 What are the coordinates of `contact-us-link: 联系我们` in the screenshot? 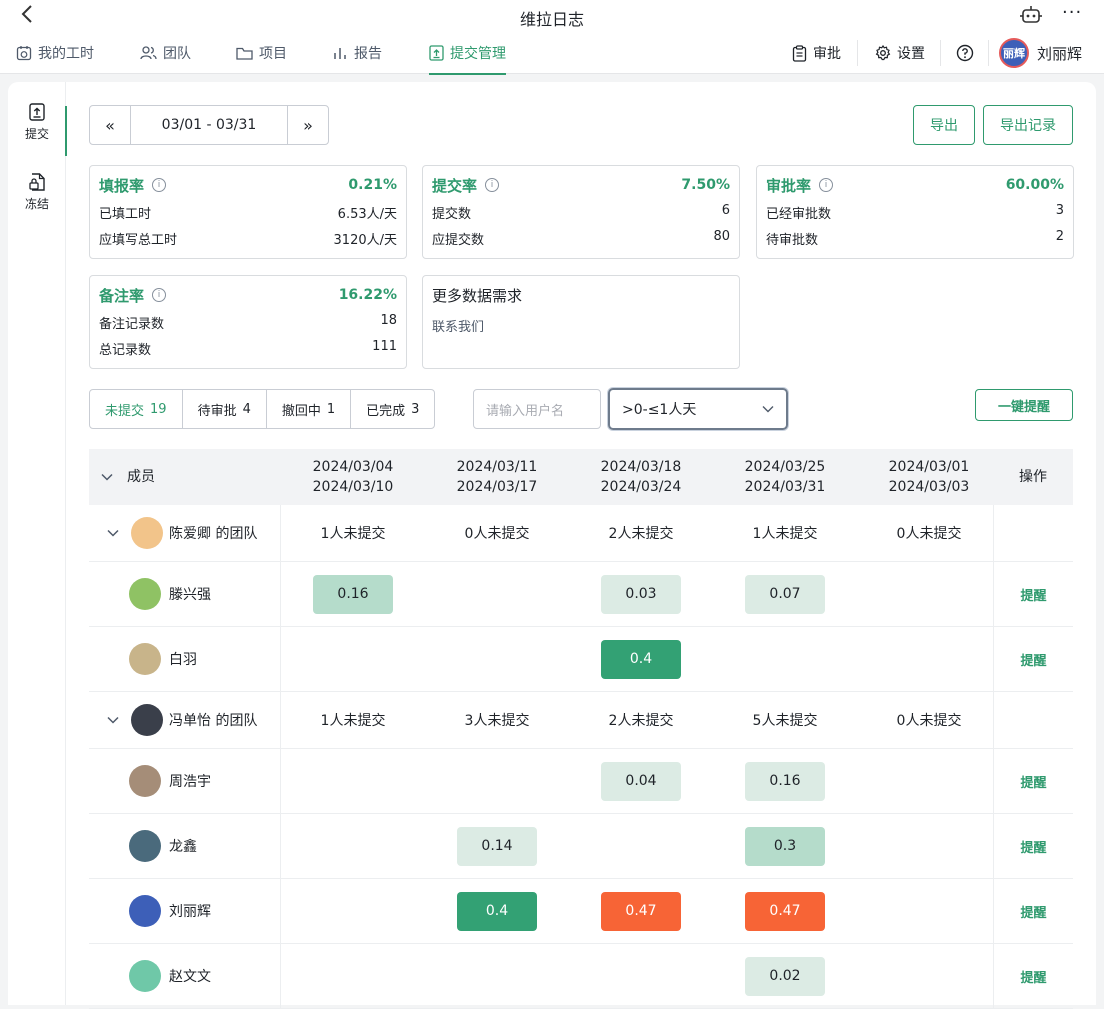 It's located at (581, 325).